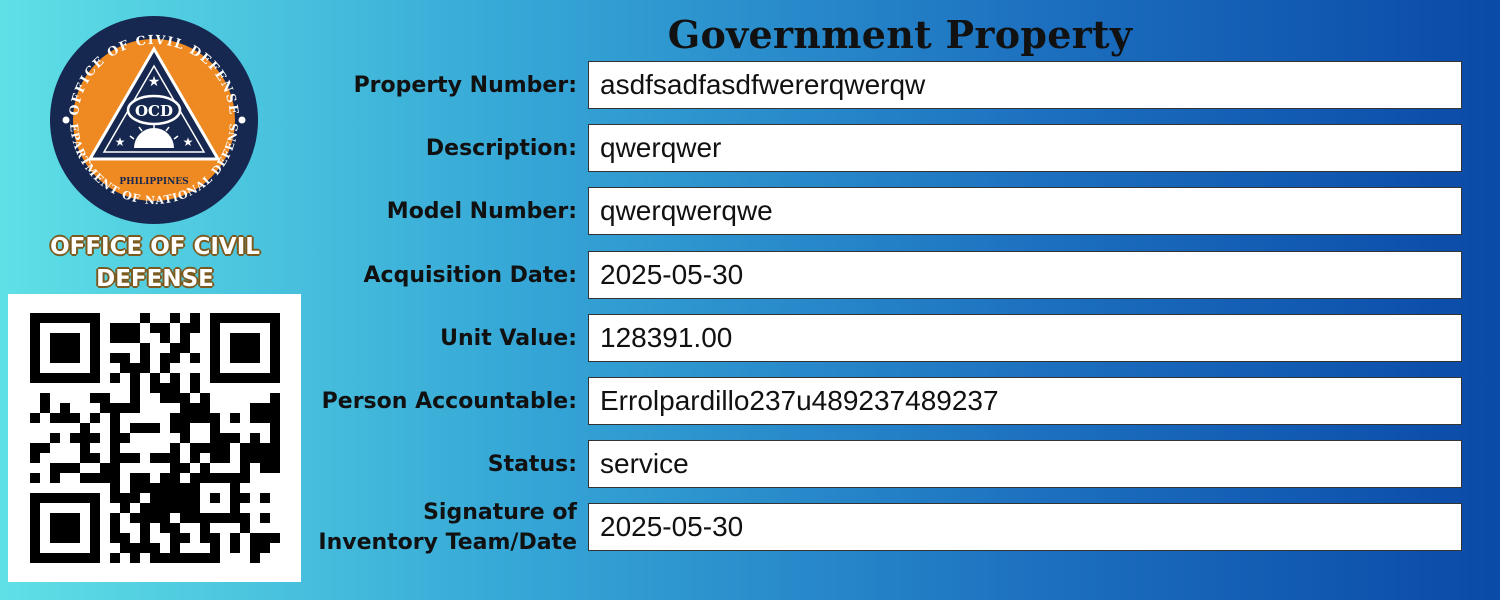  What do you see at coordinates (1025, 527) in the screenshot?
I see `signature-date-field: 2025-05-30` at bounding box center [1025, 527].